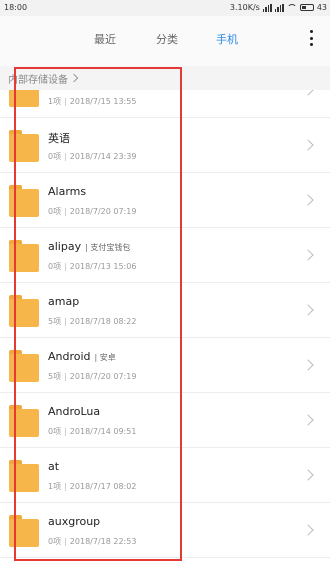 This screenshot has height=565, width=330. I want to click on wifi-icon, so click(291, 7).